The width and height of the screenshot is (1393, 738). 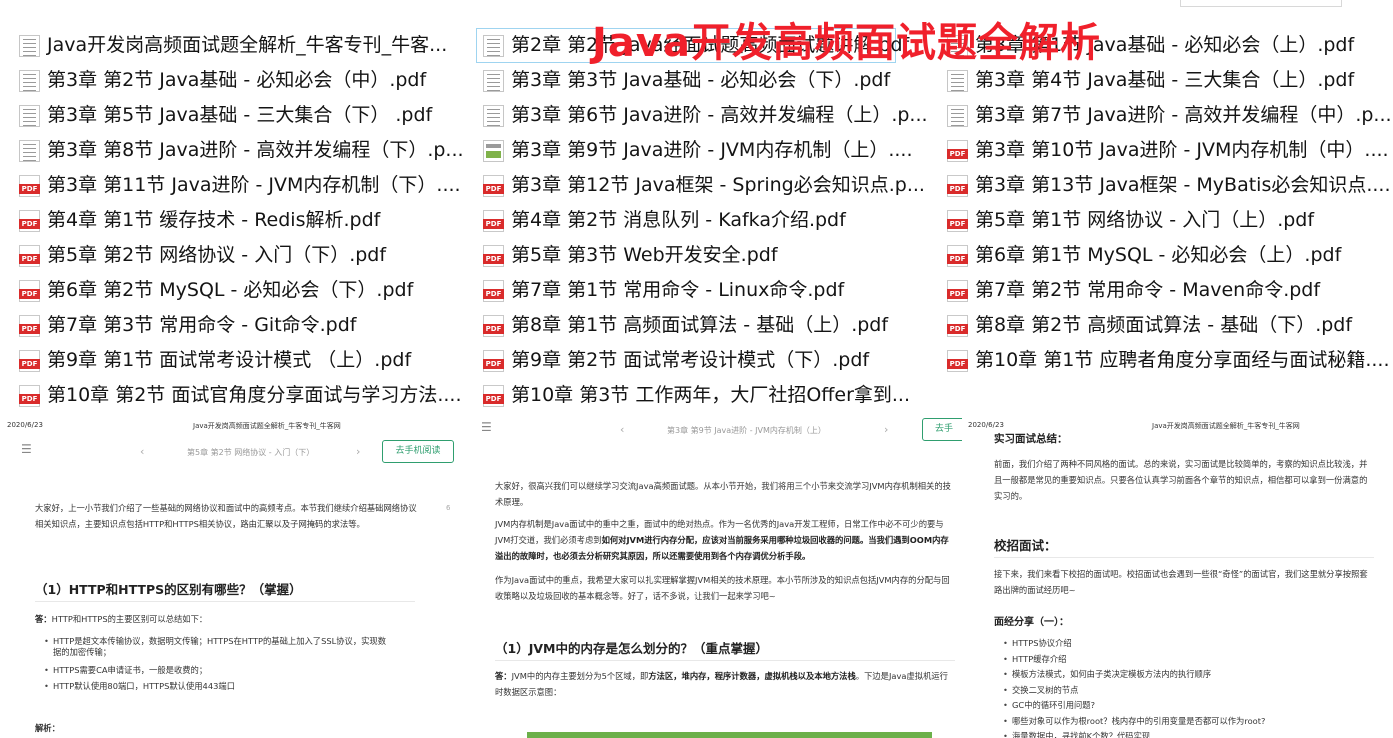 I want to click on file-item: 第6章 第1节 MySQL - 必知必会（上）.pdf, so click(x=1157, y=255).